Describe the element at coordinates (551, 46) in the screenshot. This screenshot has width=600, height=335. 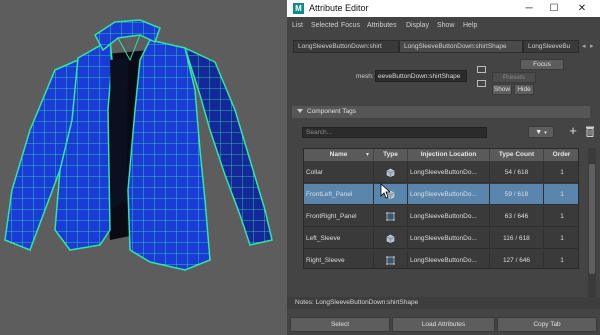
I see `tab-overflow: LongSleeveBu` at that location.